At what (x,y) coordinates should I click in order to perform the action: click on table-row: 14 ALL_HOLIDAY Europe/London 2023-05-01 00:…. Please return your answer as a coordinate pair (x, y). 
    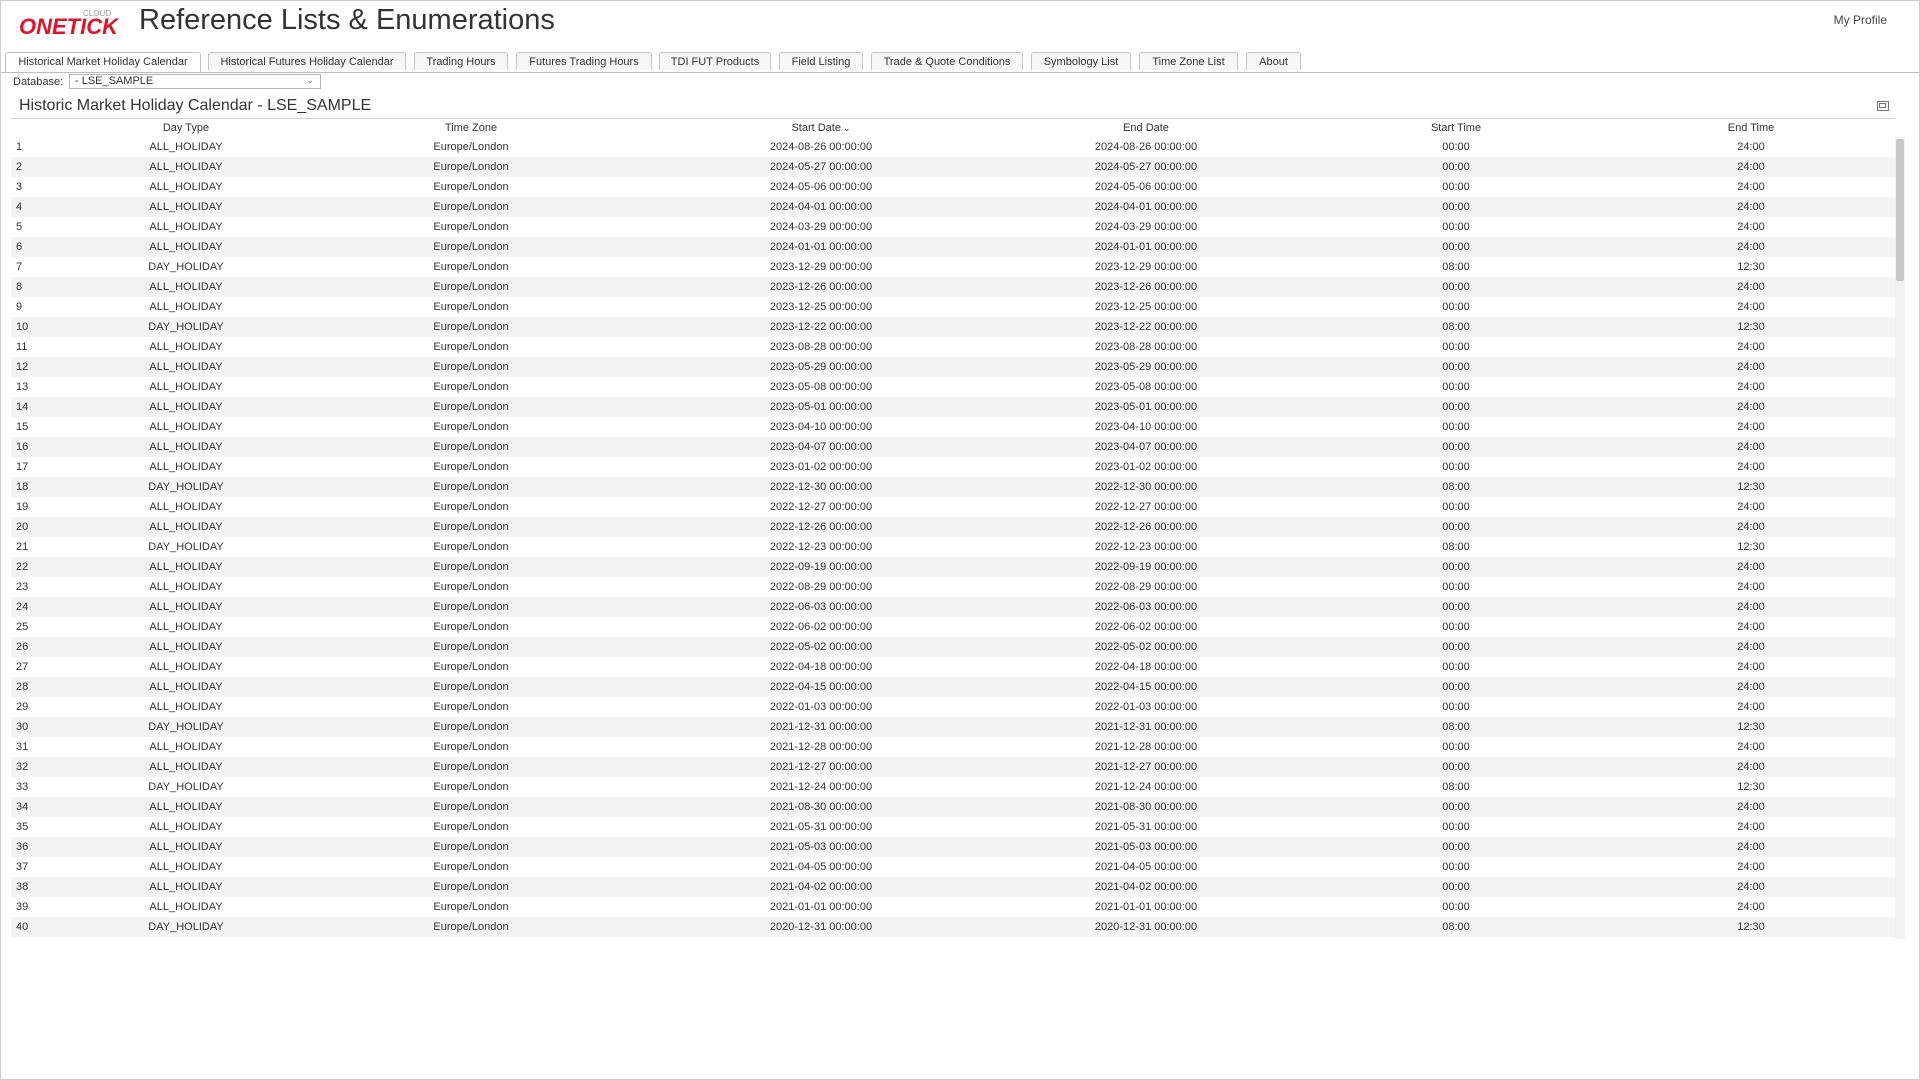
    Looking at the image, I should click on (953, 407).